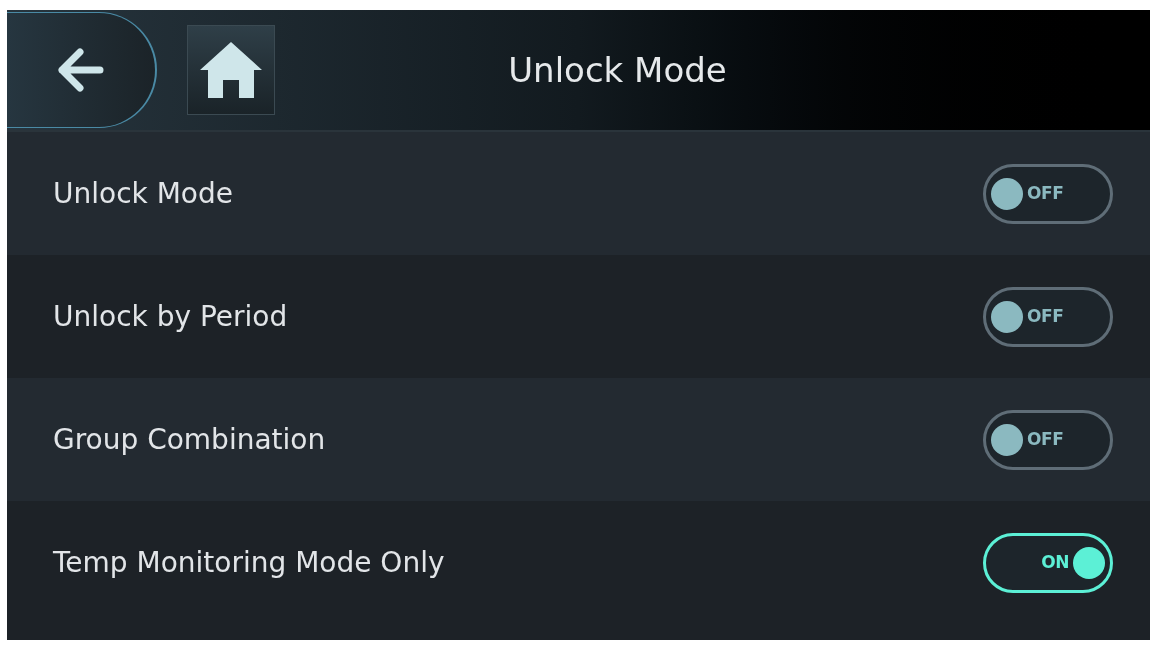 This screenshot has width=1150, height=648. Describe the element at coordinates (189, 439) in the screenshot. I see `setting-label: Group Combination` at that location.